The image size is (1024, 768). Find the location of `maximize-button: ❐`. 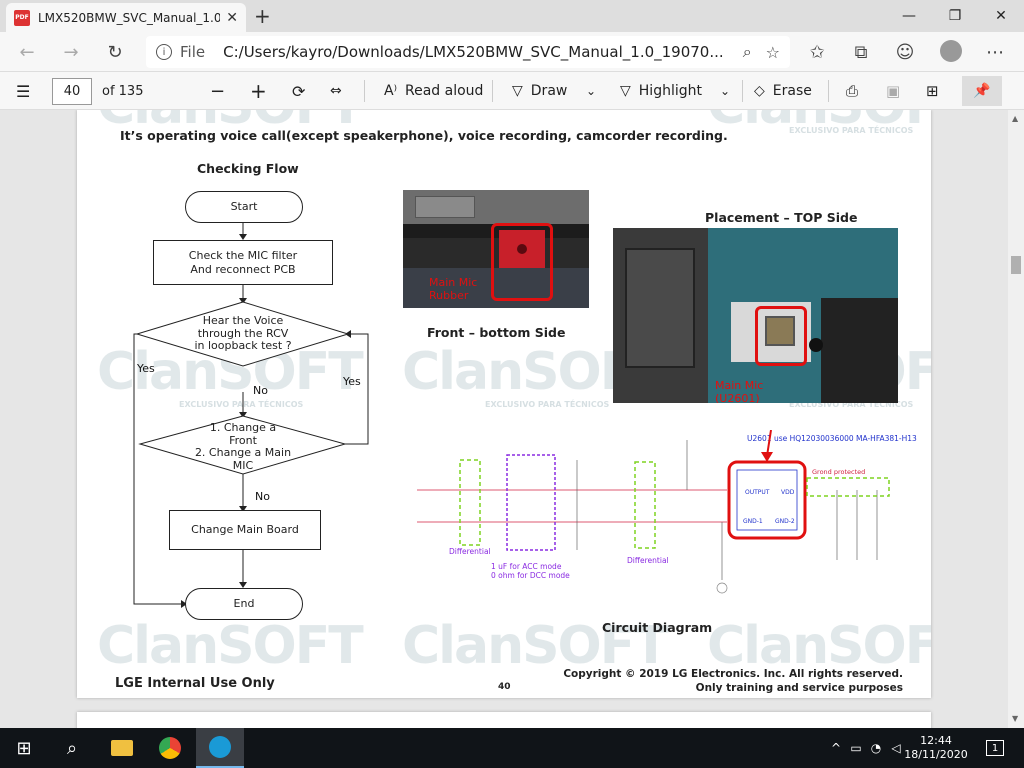

maximize-button: ❐ is located at coordinates (955, 16).